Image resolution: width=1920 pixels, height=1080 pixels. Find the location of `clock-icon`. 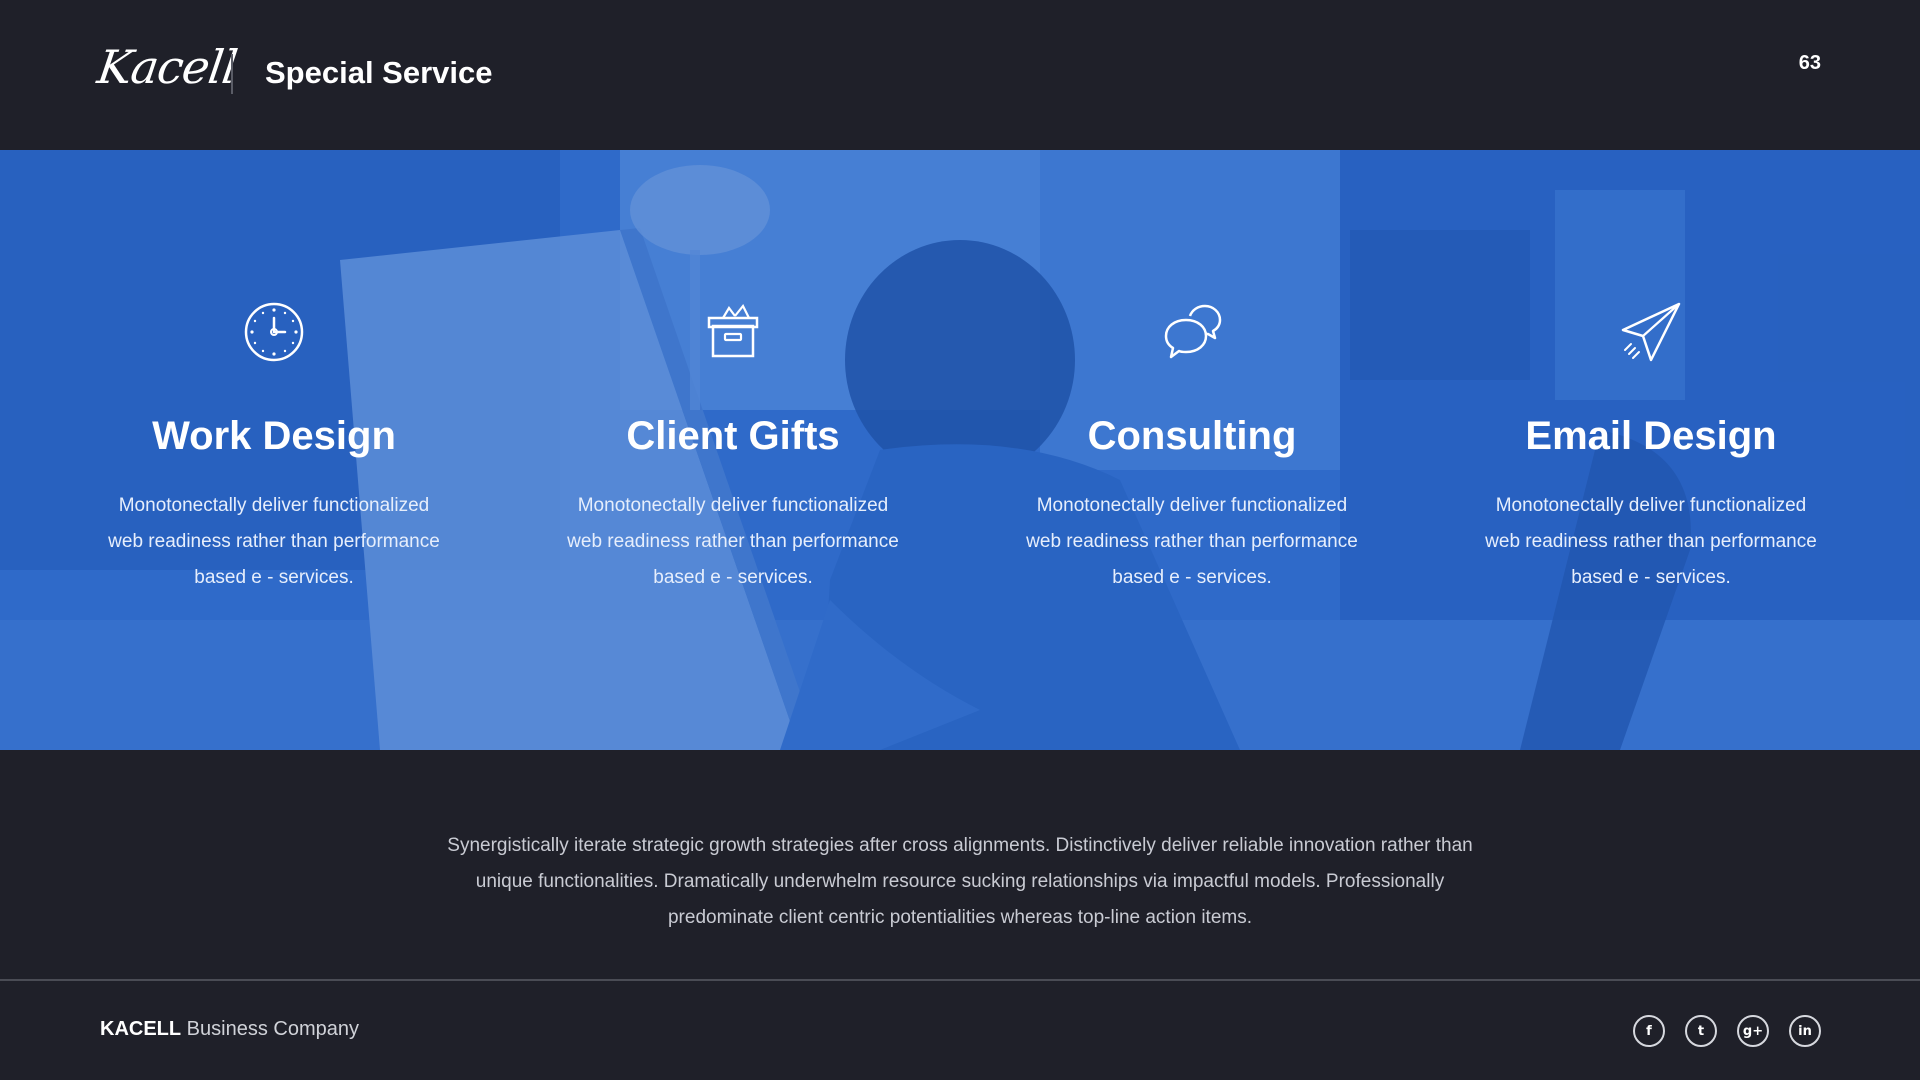

clock-icon is located at coordinates (274, 332).